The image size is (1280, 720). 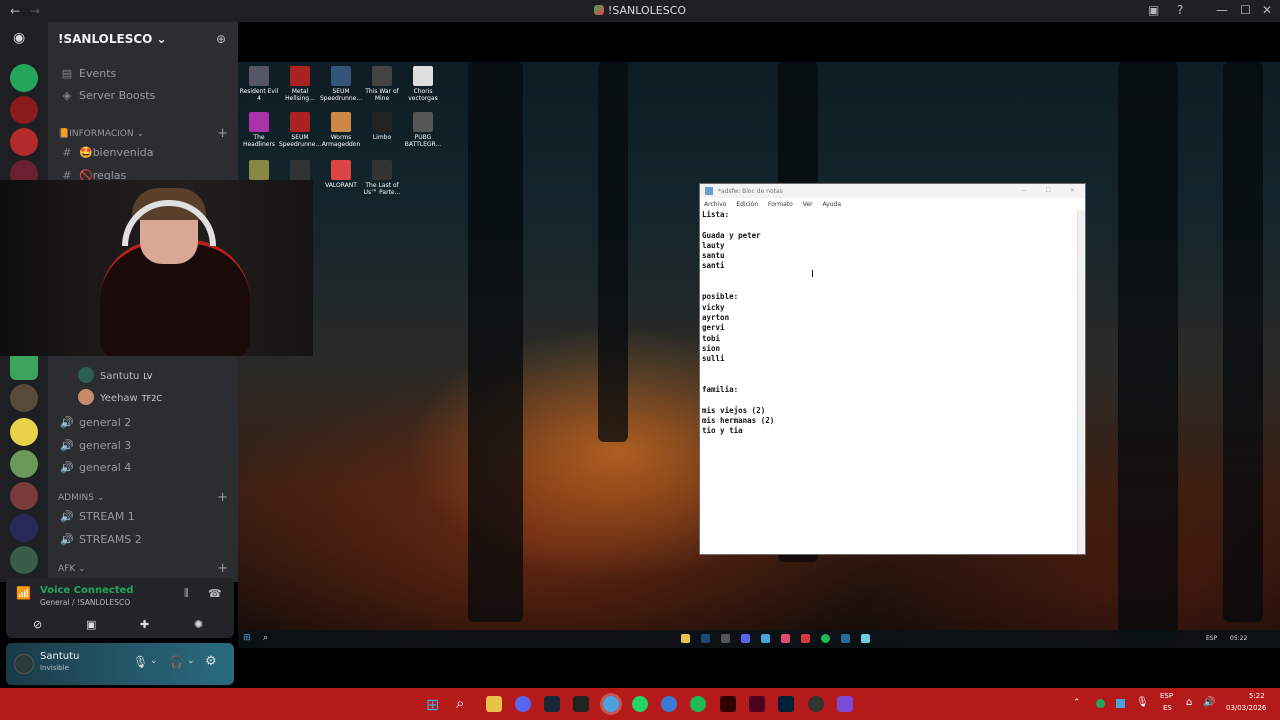 What do you see at coordinates (95, 445) in the screenshot?
I see `voice-channel-general3: 🔊 general 3` at bounding box center [95, 445].